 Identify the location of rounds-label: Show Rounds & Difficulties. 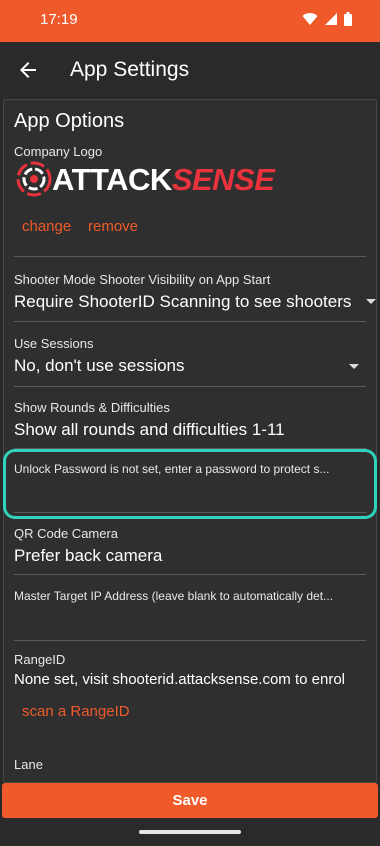
(92, 407).